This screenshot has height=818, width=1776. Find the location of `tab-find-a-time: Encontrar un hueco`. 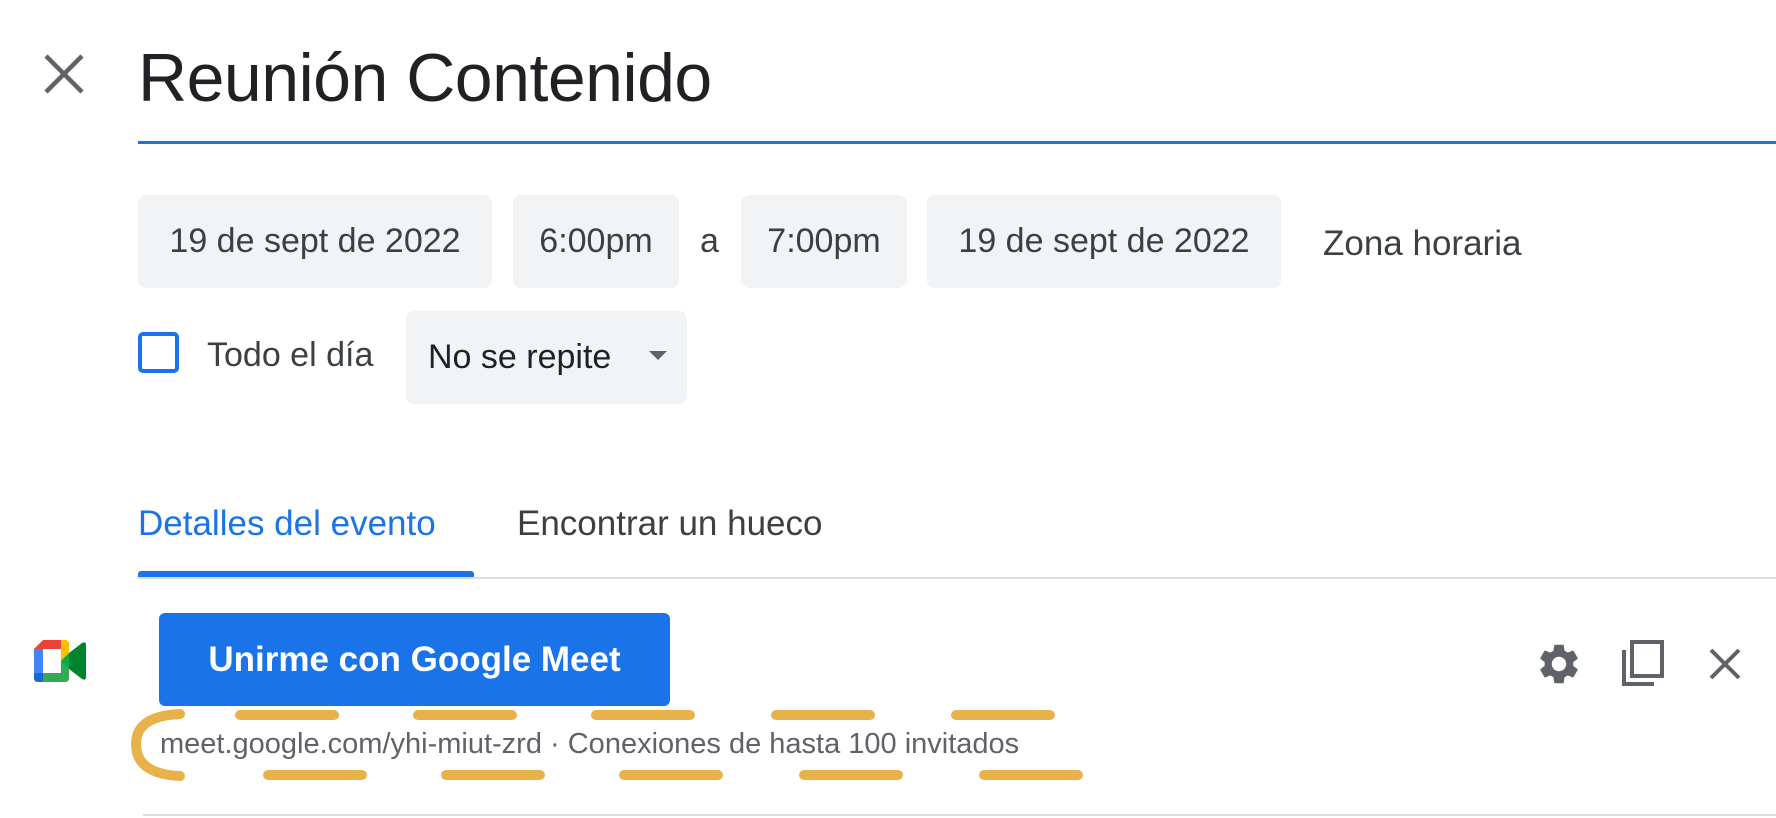

tab-find-a-time: Encontrar un hueco is located at coordinates (669, 524).